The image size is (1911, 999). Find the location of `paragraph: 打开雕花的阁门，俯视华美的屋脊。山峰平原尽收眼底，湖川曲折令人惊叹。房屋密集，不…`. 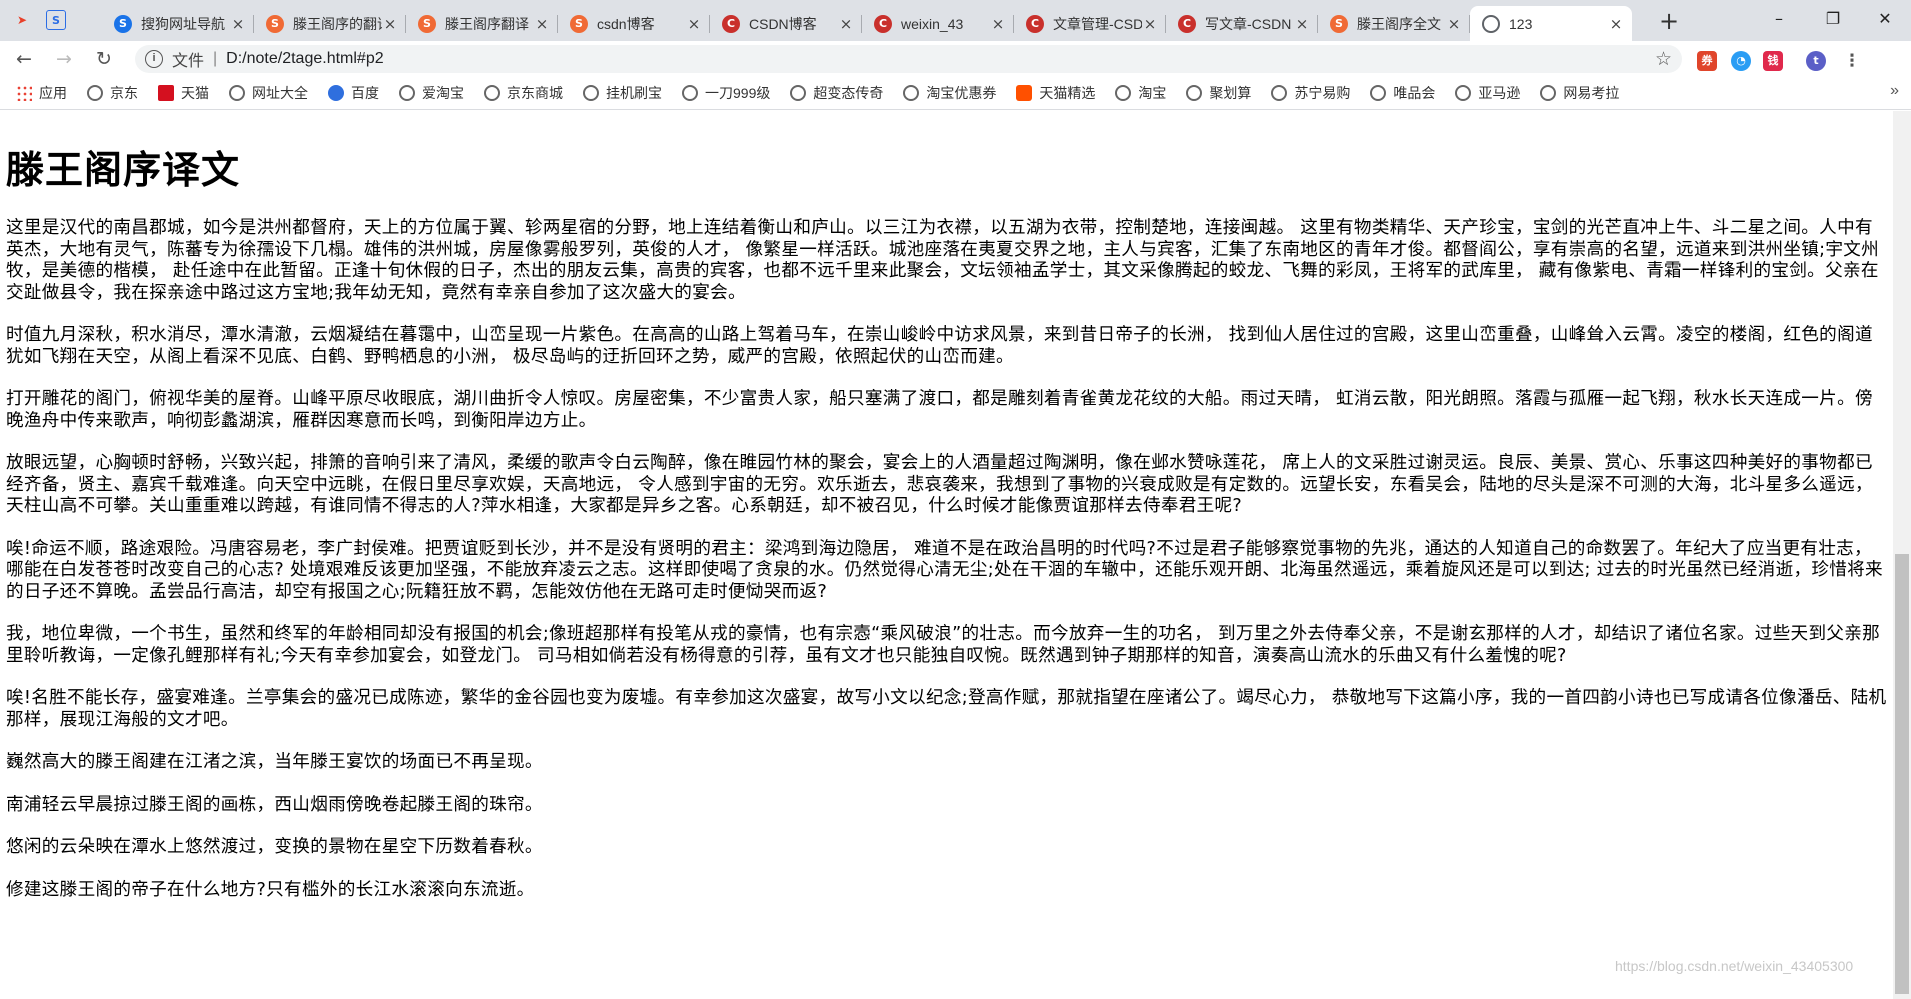

paragraph: 打开雕花的阁门，俯视华美的屋脊。山峰平原尽收眼底，湖川曲折令人惊叹。房屋密集，不… is located at coordinates (939, 410).